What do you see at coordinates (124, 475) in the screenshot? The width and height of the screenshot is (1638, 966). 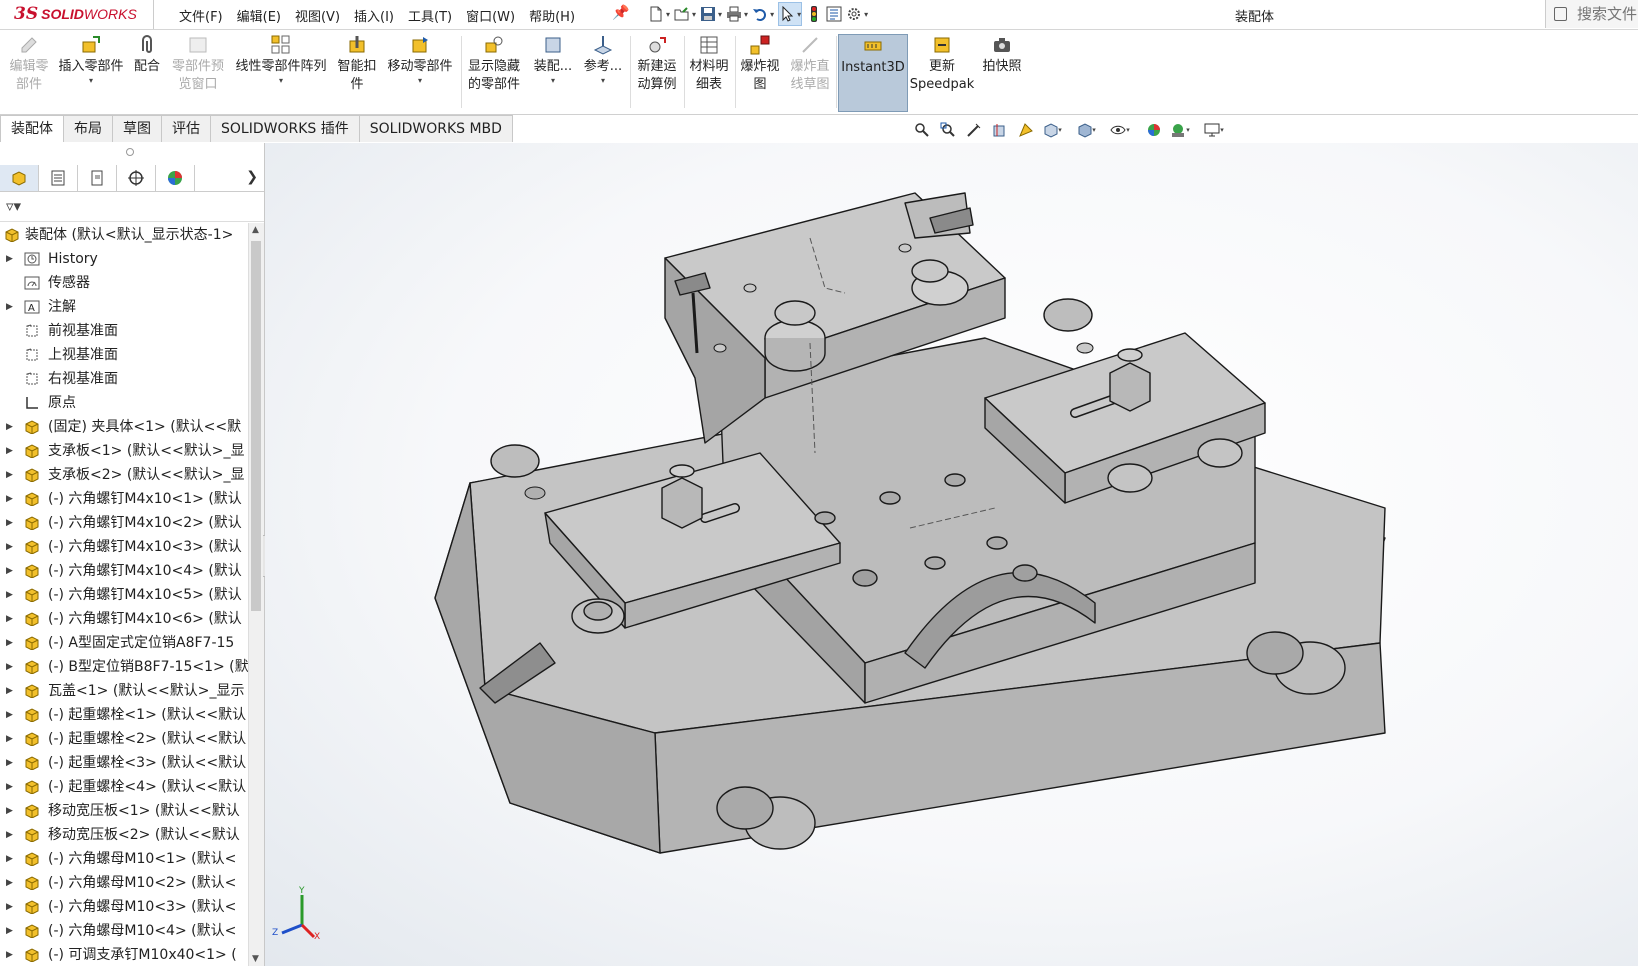 I see `tree-item: ▶ 支承板<2> (默认<<默认>_显` at bounding box center [124, 475].